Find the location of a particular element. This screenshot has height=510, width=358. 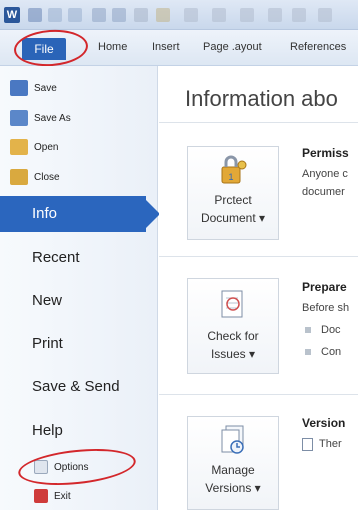

pointer-icon is located at coordinates (275, 15).